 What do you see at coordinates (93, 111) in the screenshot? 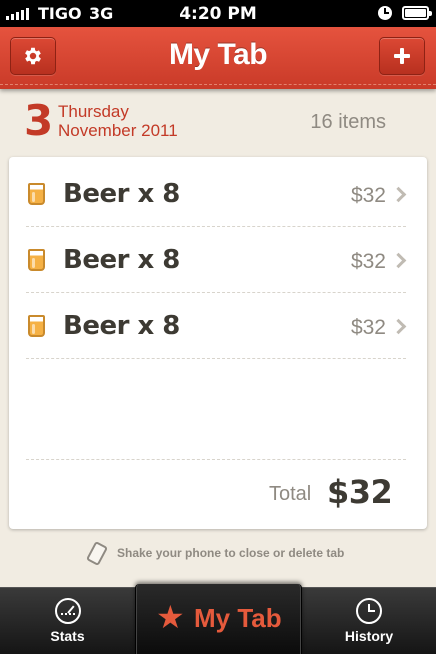
I see `date-weekday: Thursday` at bounding box center [93, 111].